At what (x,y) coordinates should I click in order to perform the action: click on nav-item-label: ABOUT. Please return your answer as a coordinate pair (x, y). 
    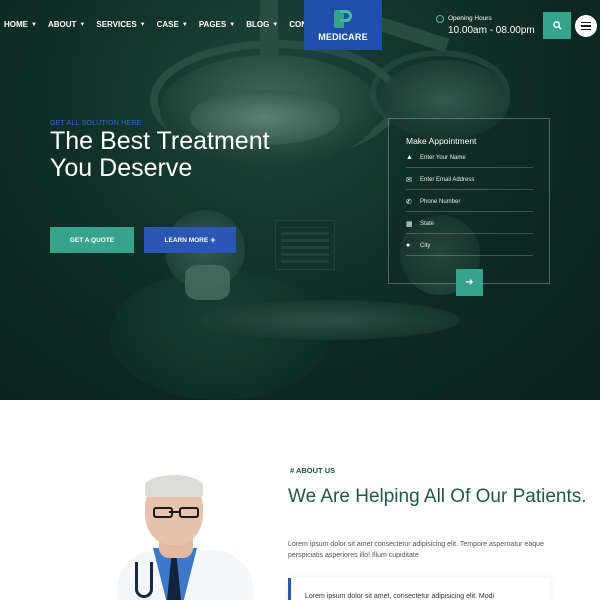
    Looking at the image, I should click on (62, 24).